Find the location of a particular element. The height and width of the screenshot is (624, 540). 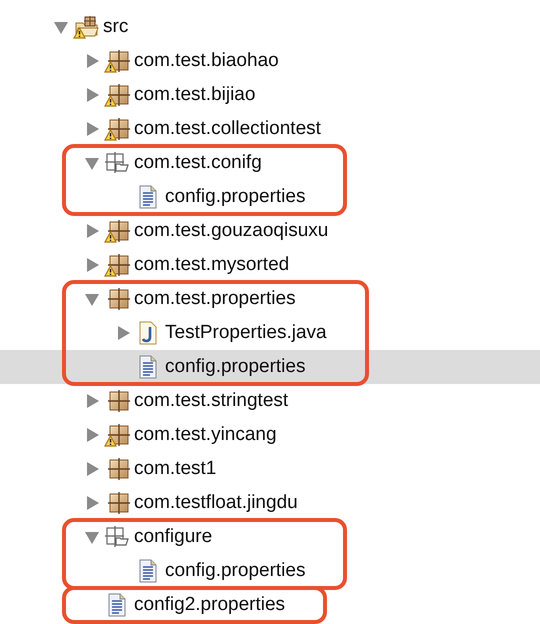

tree-item: com.test.conifg is located at coordinates (185, 163).